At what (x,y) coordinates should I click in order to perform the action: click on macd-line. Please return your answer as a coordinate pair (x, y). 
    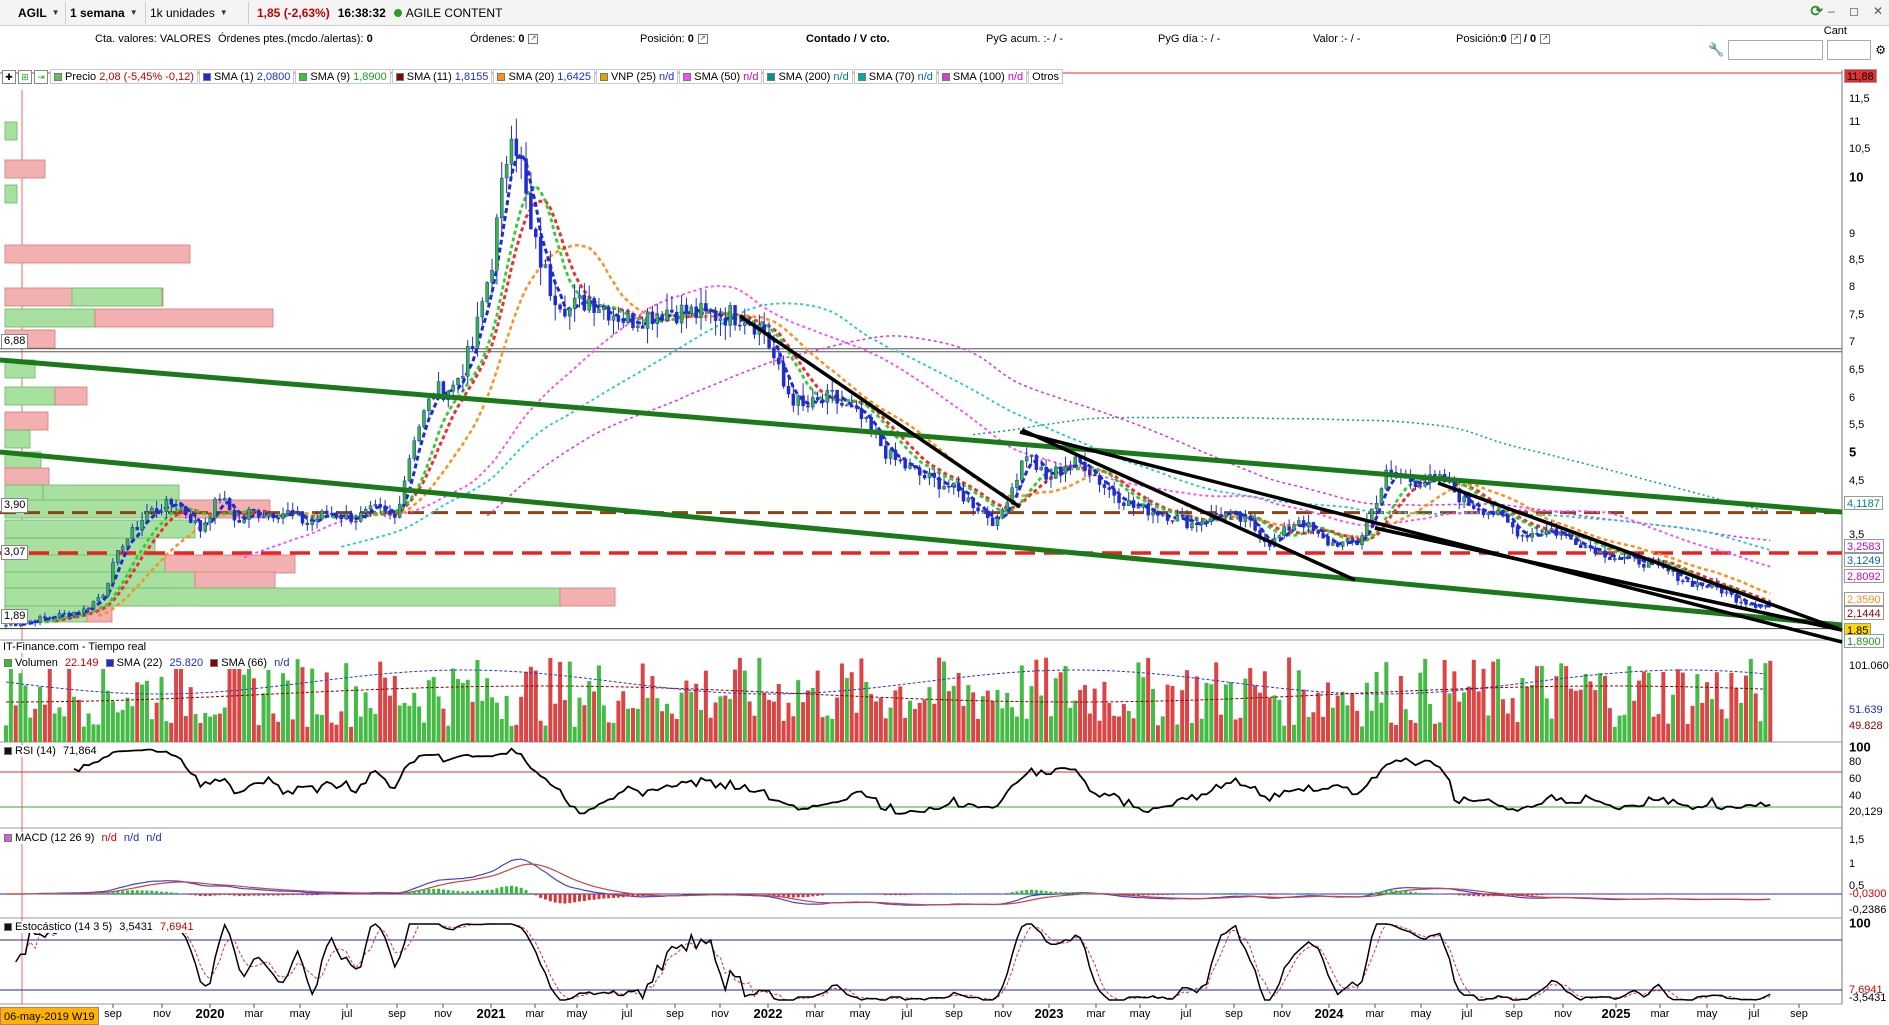
    Looking at the image, I should click on (888, 882).